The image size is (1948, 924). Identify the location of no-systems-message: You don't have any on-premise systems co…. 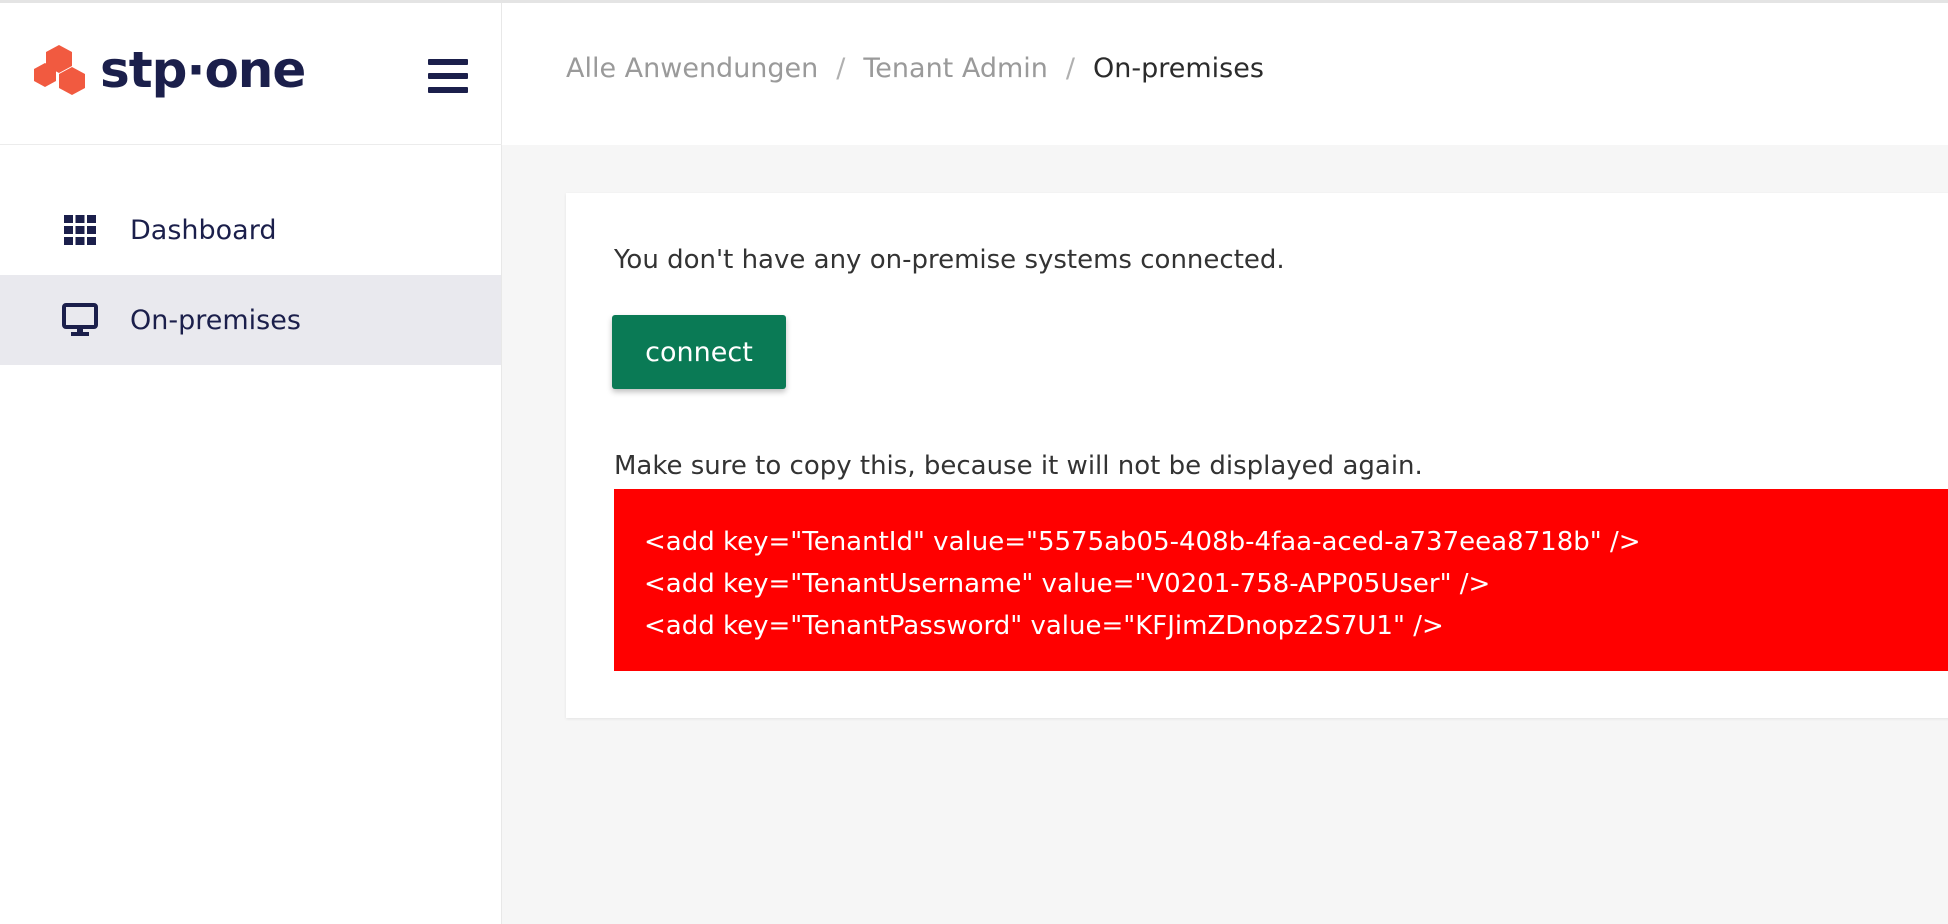
(949, 260).